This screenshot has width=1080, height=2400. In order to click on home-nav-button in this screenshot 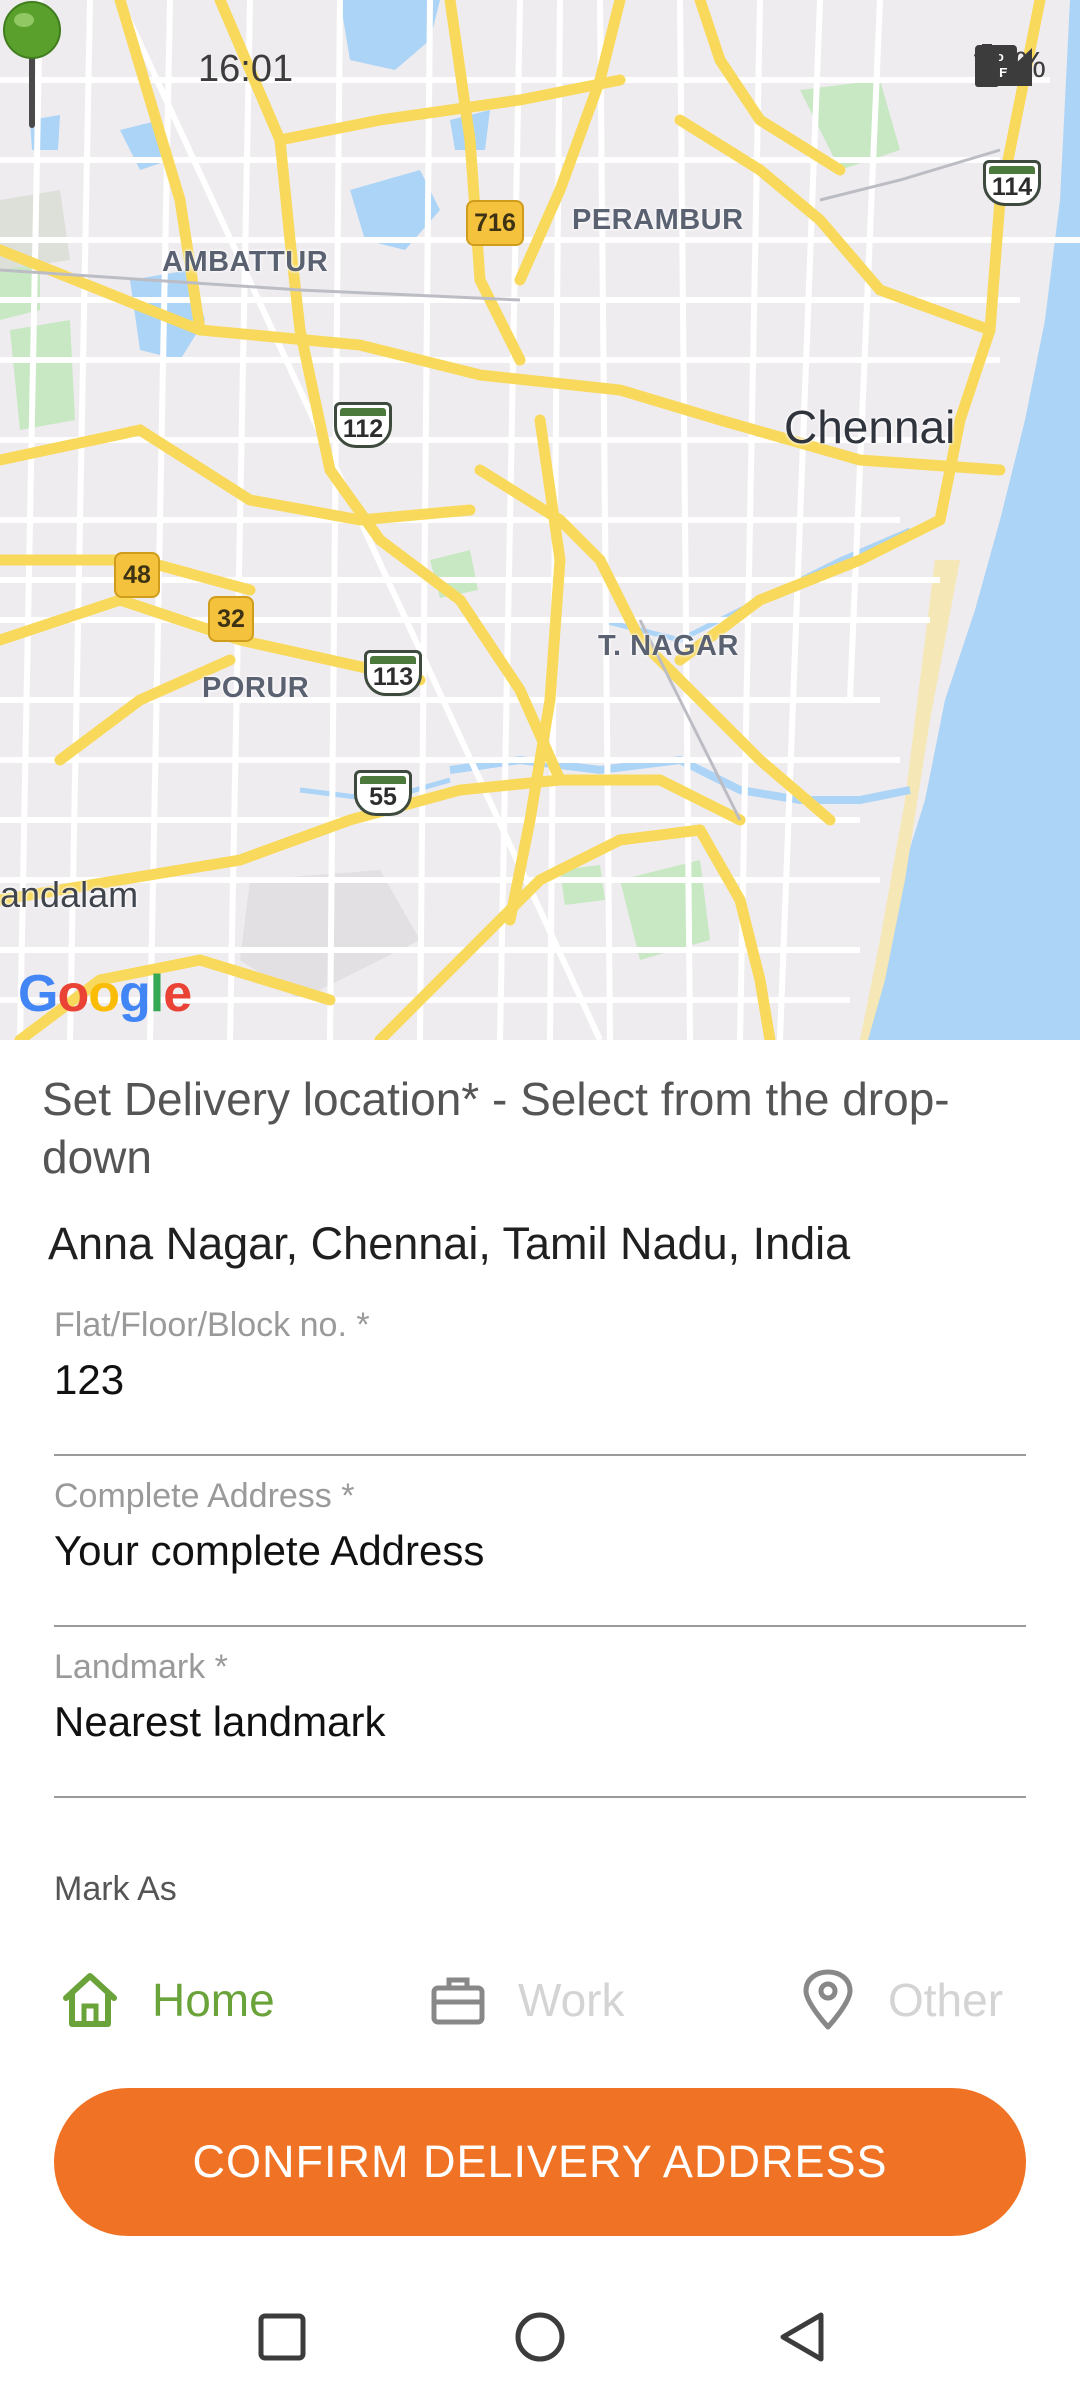, I will do `click(540, 2337)`.